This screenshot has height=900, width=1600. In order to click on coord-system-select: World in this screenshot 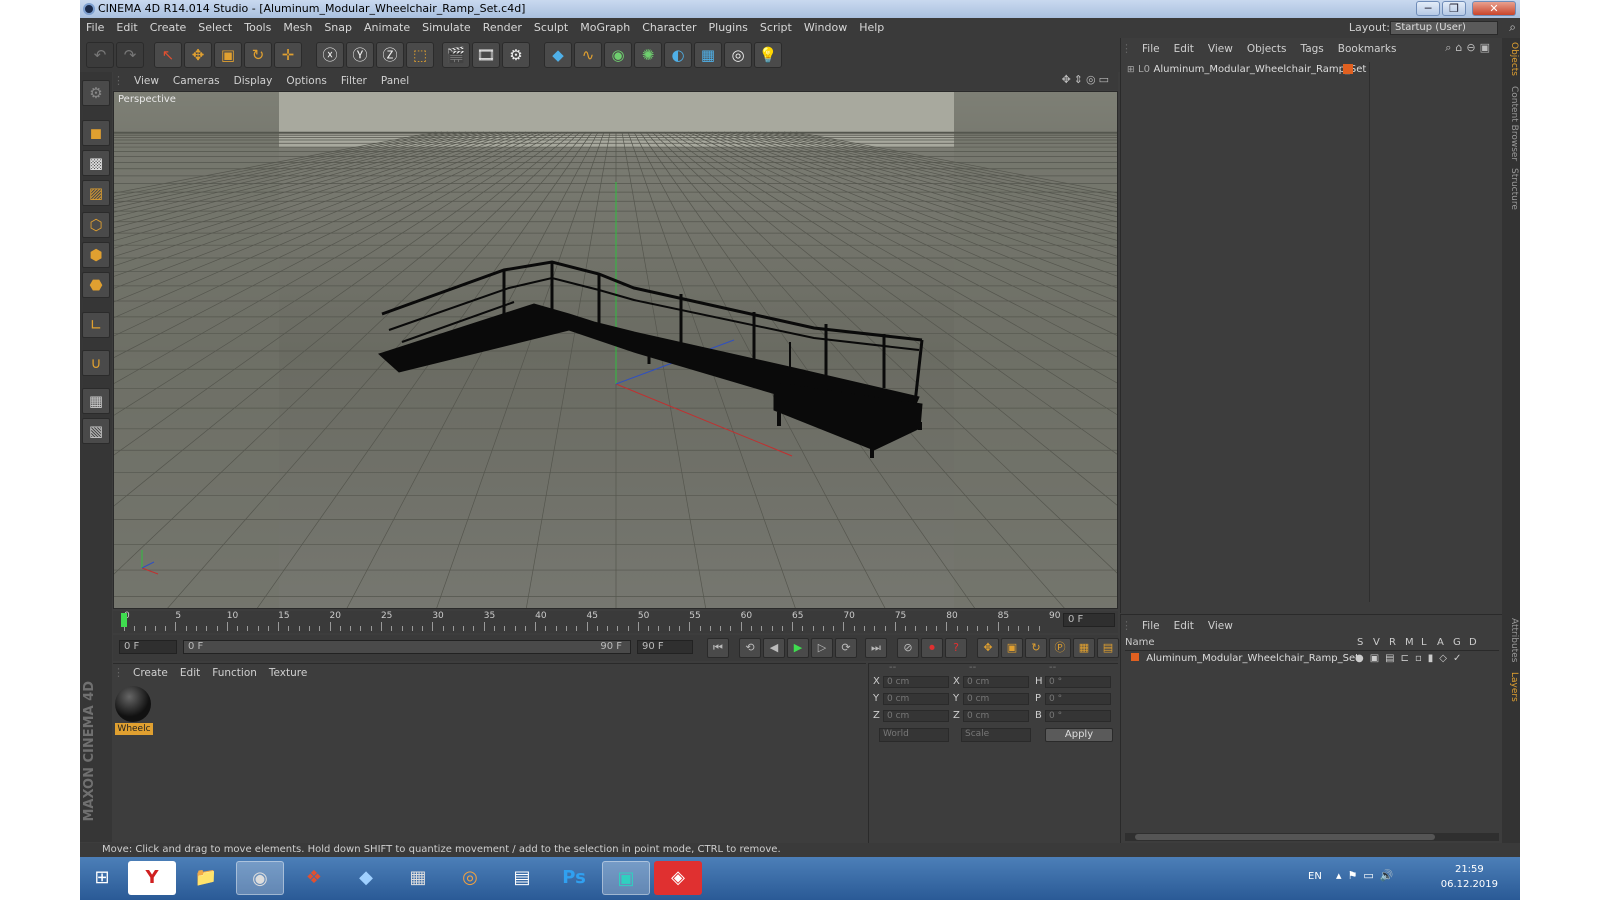, I will do `click(914, 735)`.